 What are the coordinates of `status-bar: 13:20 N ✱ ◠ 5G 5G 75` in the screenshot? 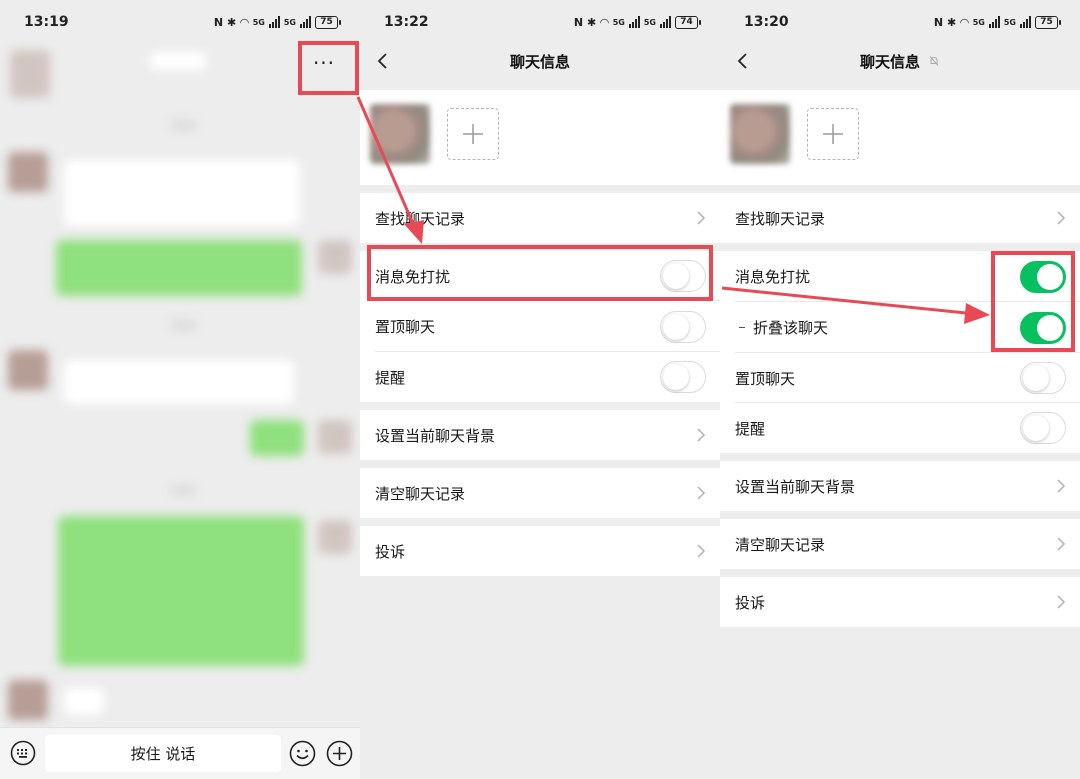 It's located at (900, 22).